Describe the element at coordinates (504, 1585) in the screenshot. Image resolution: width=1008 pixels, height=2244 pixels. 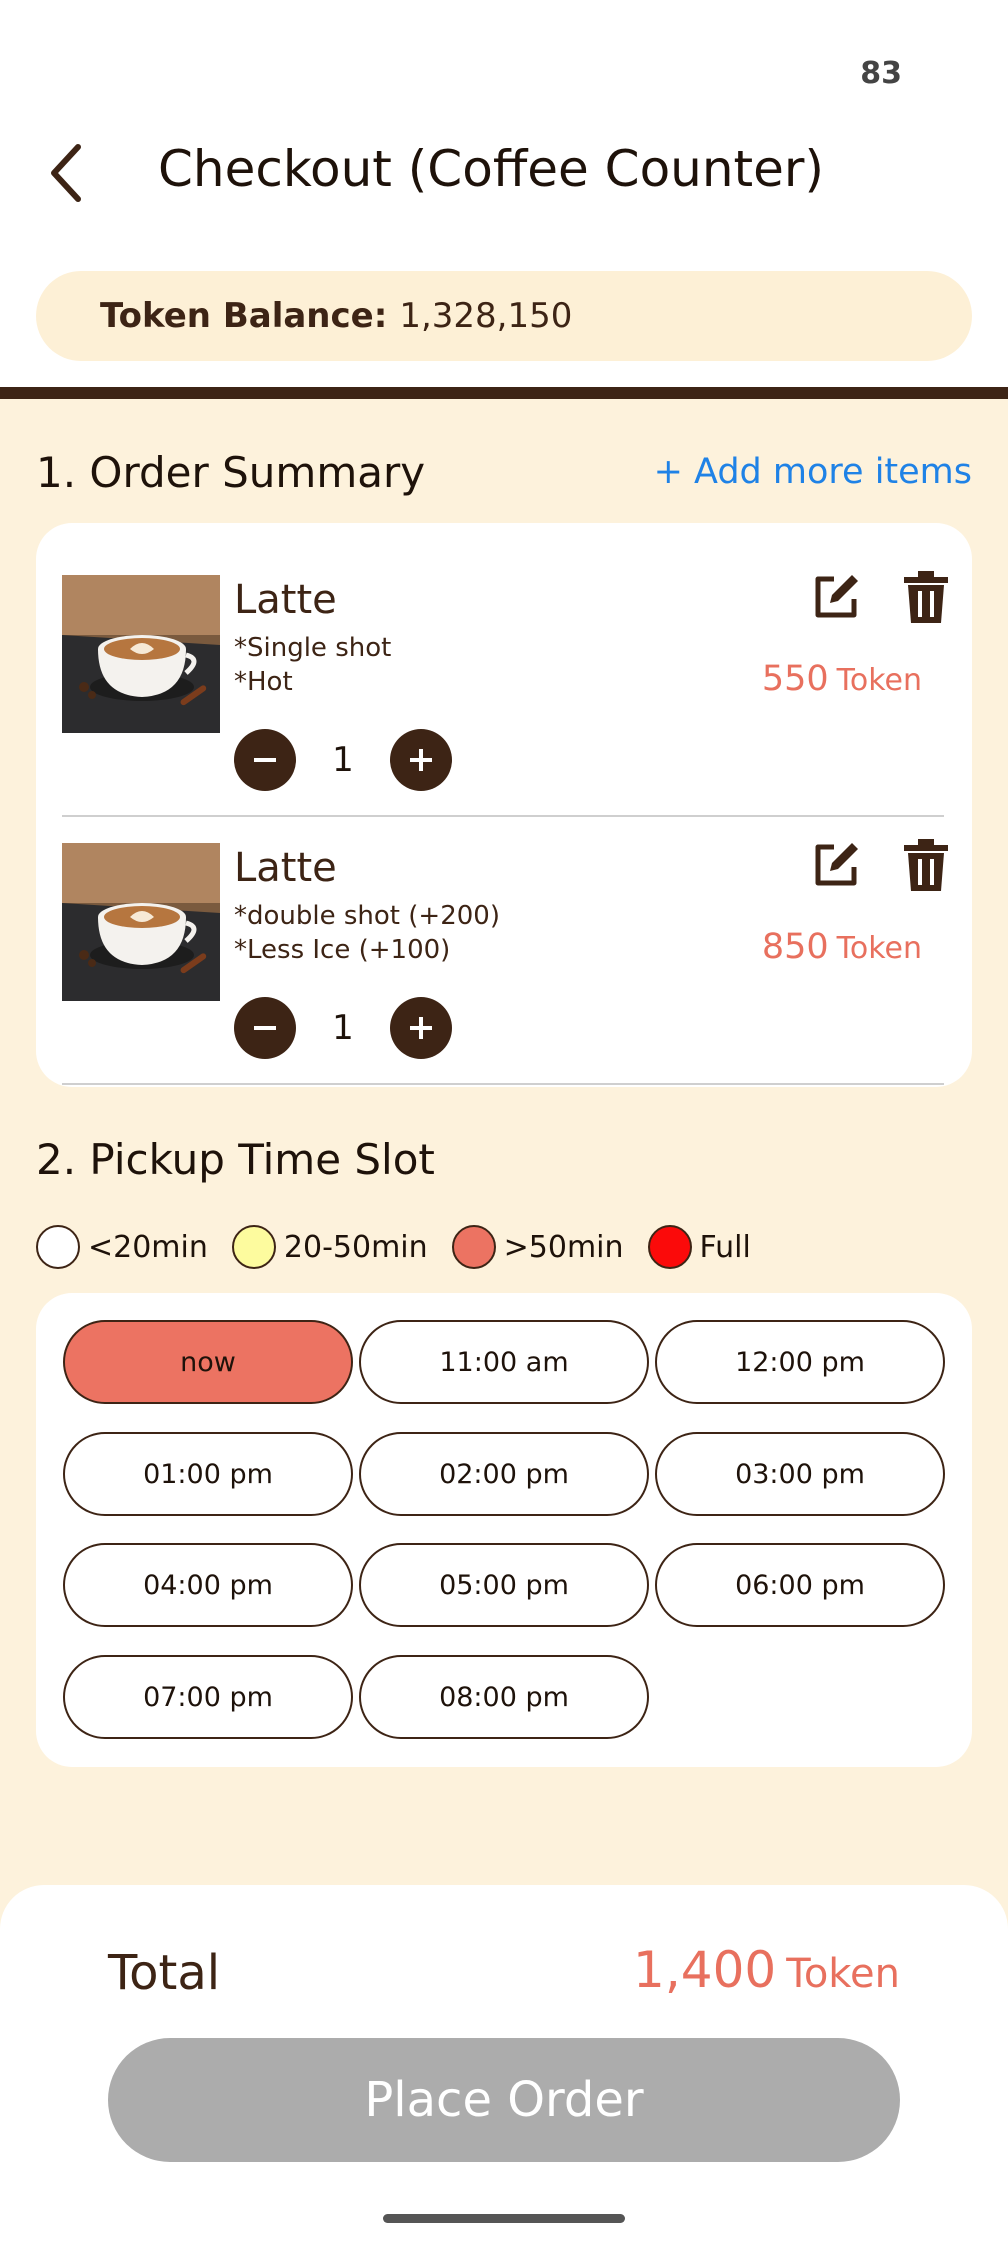
I see `time-slot-0500pm: 05:00 pm` at that location.